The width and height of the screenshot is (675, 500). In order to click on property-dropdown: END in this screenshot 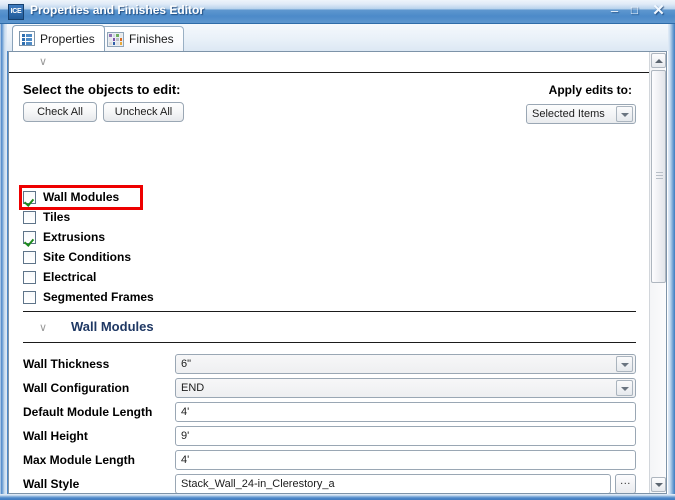, I will do `click(405, 388)`.